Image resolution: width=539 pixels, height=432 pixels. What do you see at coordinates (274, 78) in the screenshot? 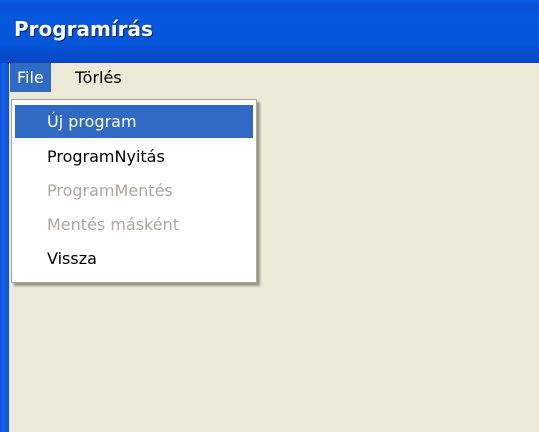
I see `menu-bar: File Törlés` at bounding box center [274, 78].